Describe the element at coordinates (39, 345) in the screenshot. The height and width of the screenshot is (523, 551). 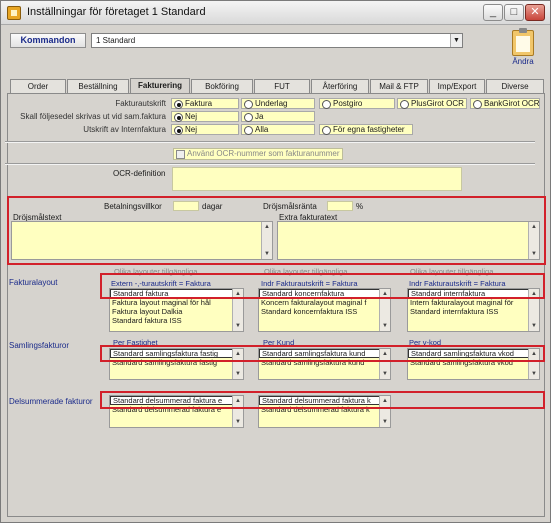
I see `samlingsfakturor-label: Samlingsfakturor` at that location.